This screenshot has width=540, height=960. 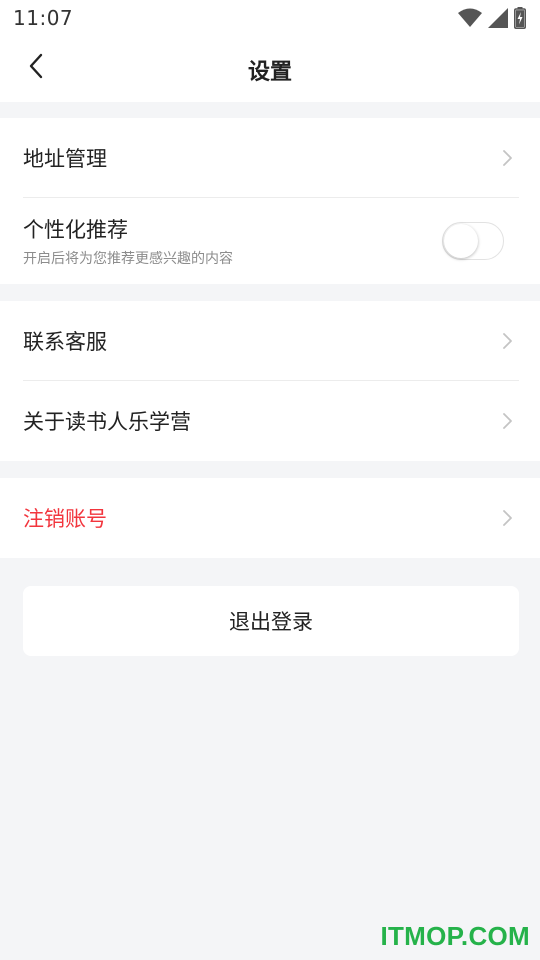 I want to click on personalized-recommendation-text: 个性化推荐 开启后将为您推荐更感兴趣的内容, so click(x=128, y=241).